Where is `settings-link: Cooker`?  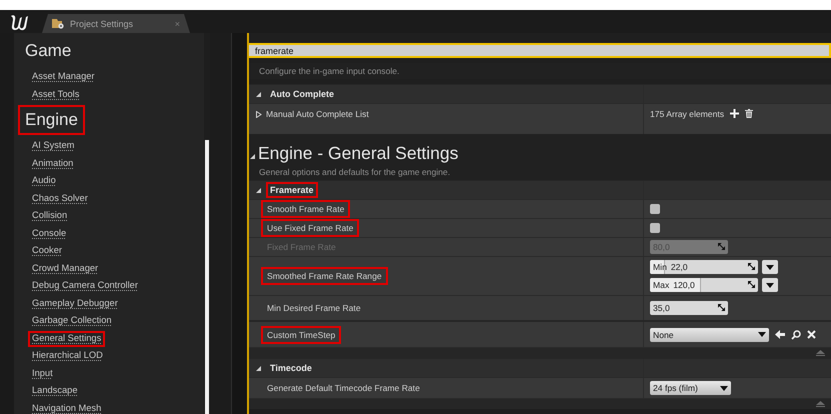 settings-link: Cooker is located at coordinates (47, 251).